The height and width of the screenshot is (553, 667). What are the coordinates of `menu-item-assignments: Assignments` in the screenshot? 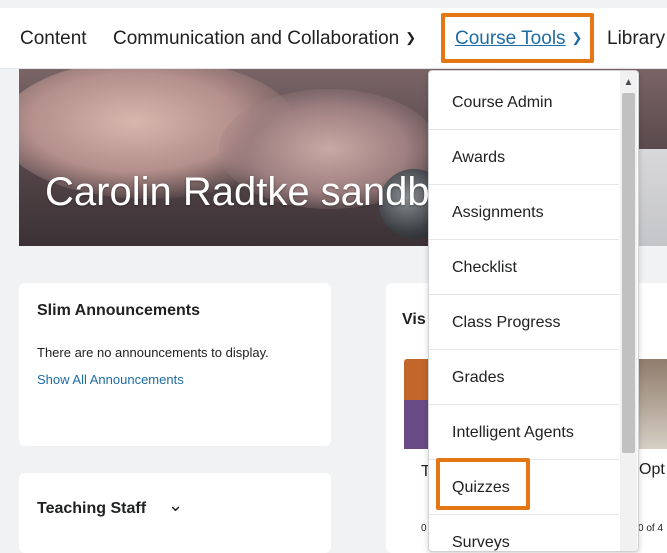 It's located at (524, 213).